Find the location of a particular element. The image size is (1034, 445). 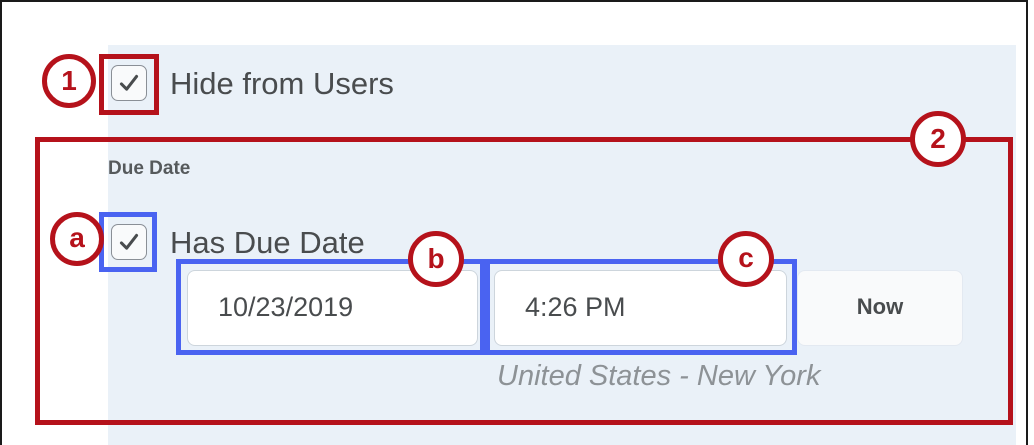

has-due-date-checkbox is located at coordinates (129, 242).